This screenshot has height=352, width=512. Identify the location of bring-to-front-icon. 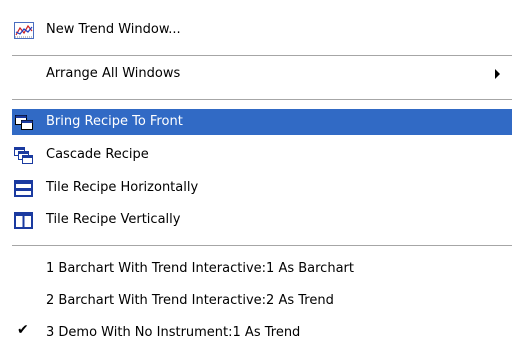
(23, 123).